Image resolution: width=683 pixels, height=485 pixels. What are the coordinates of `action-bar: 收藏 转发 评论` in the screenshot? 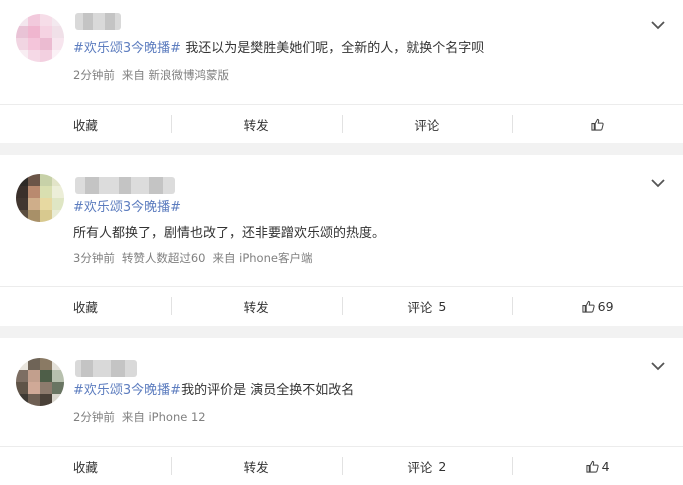 It's located at (341, 123).